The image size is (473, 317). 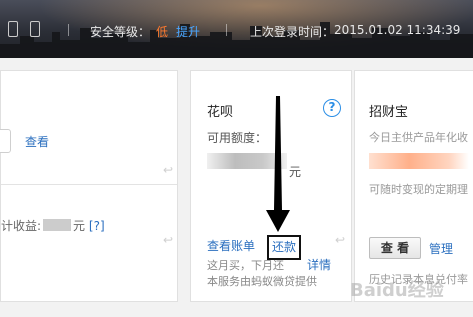 What do you see at coordinates (295, 172) in the screenshot?
I see `credit-unit: 元` at bounding box center [295, 172].